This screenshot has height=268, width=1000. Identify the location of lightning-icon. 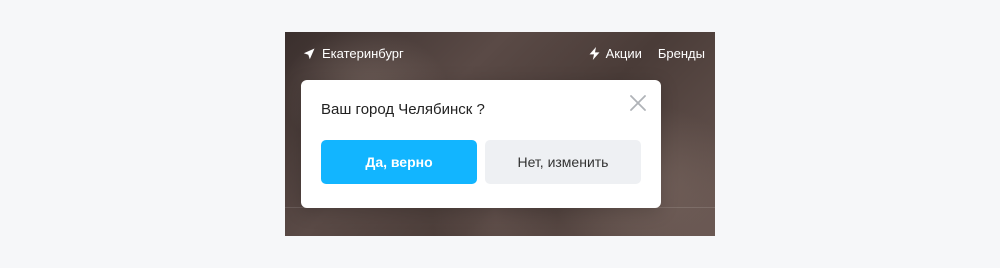
(594, 53).